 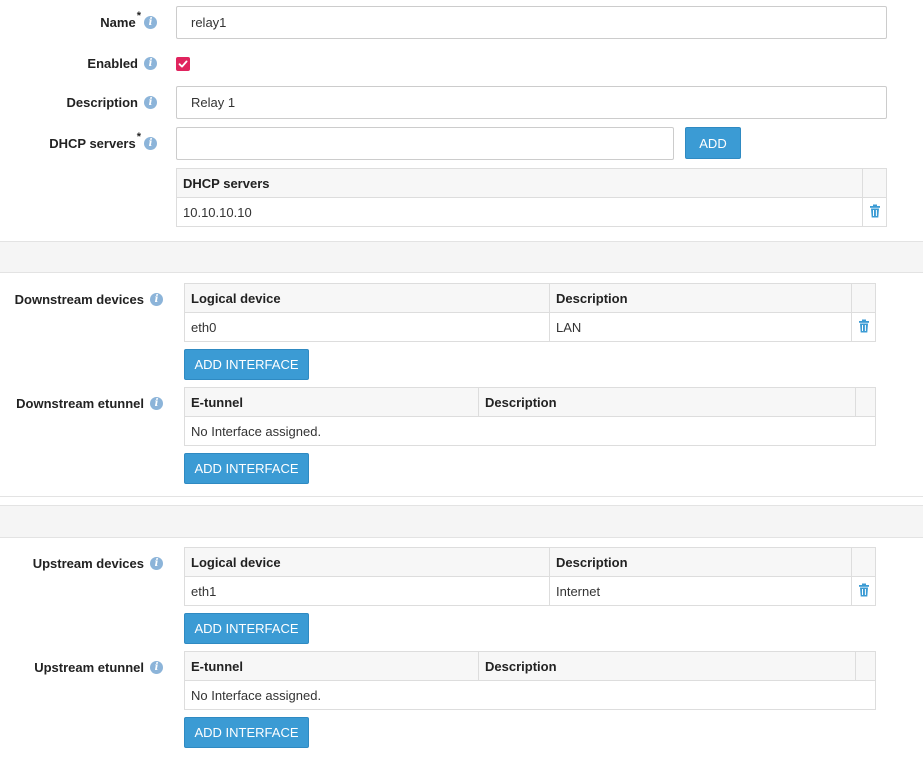 What do you see at coordinates (209, 22) in the screenshot?
I see `name-input-value: relay1` at bounding box center [209, 22].